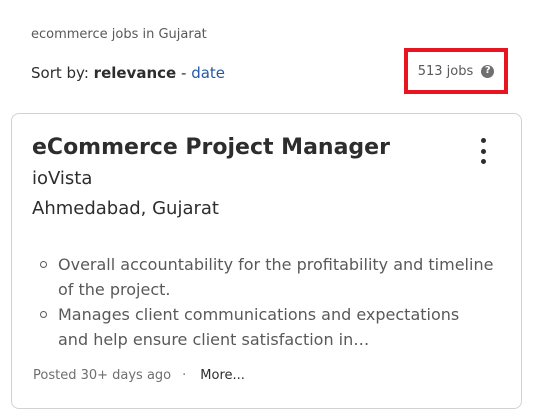 The height and width of the screenshot is (420, 535). I want to click on sort-controls: Sort by: relevance - date, so click(128, 73).